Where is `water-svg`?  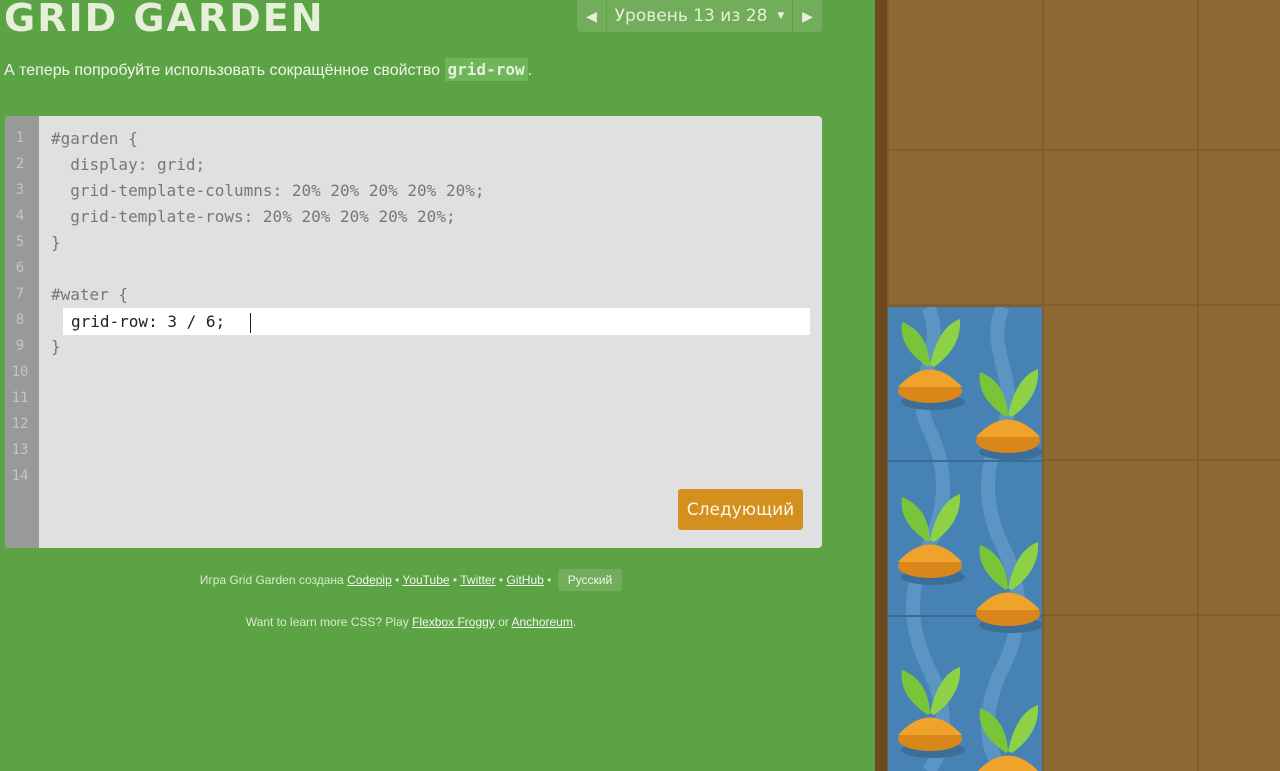
water-svg is located at coordinates (965, 539).